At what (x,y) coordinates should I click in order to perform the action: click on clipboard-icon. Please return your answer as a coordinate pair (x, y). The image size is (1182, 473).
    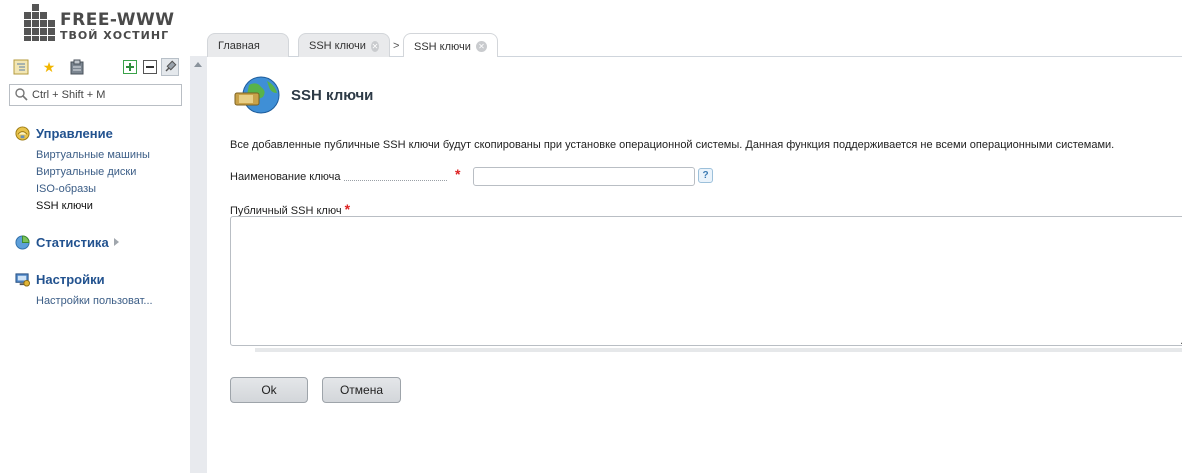
    Looking at the image, I should click on (77, 67).